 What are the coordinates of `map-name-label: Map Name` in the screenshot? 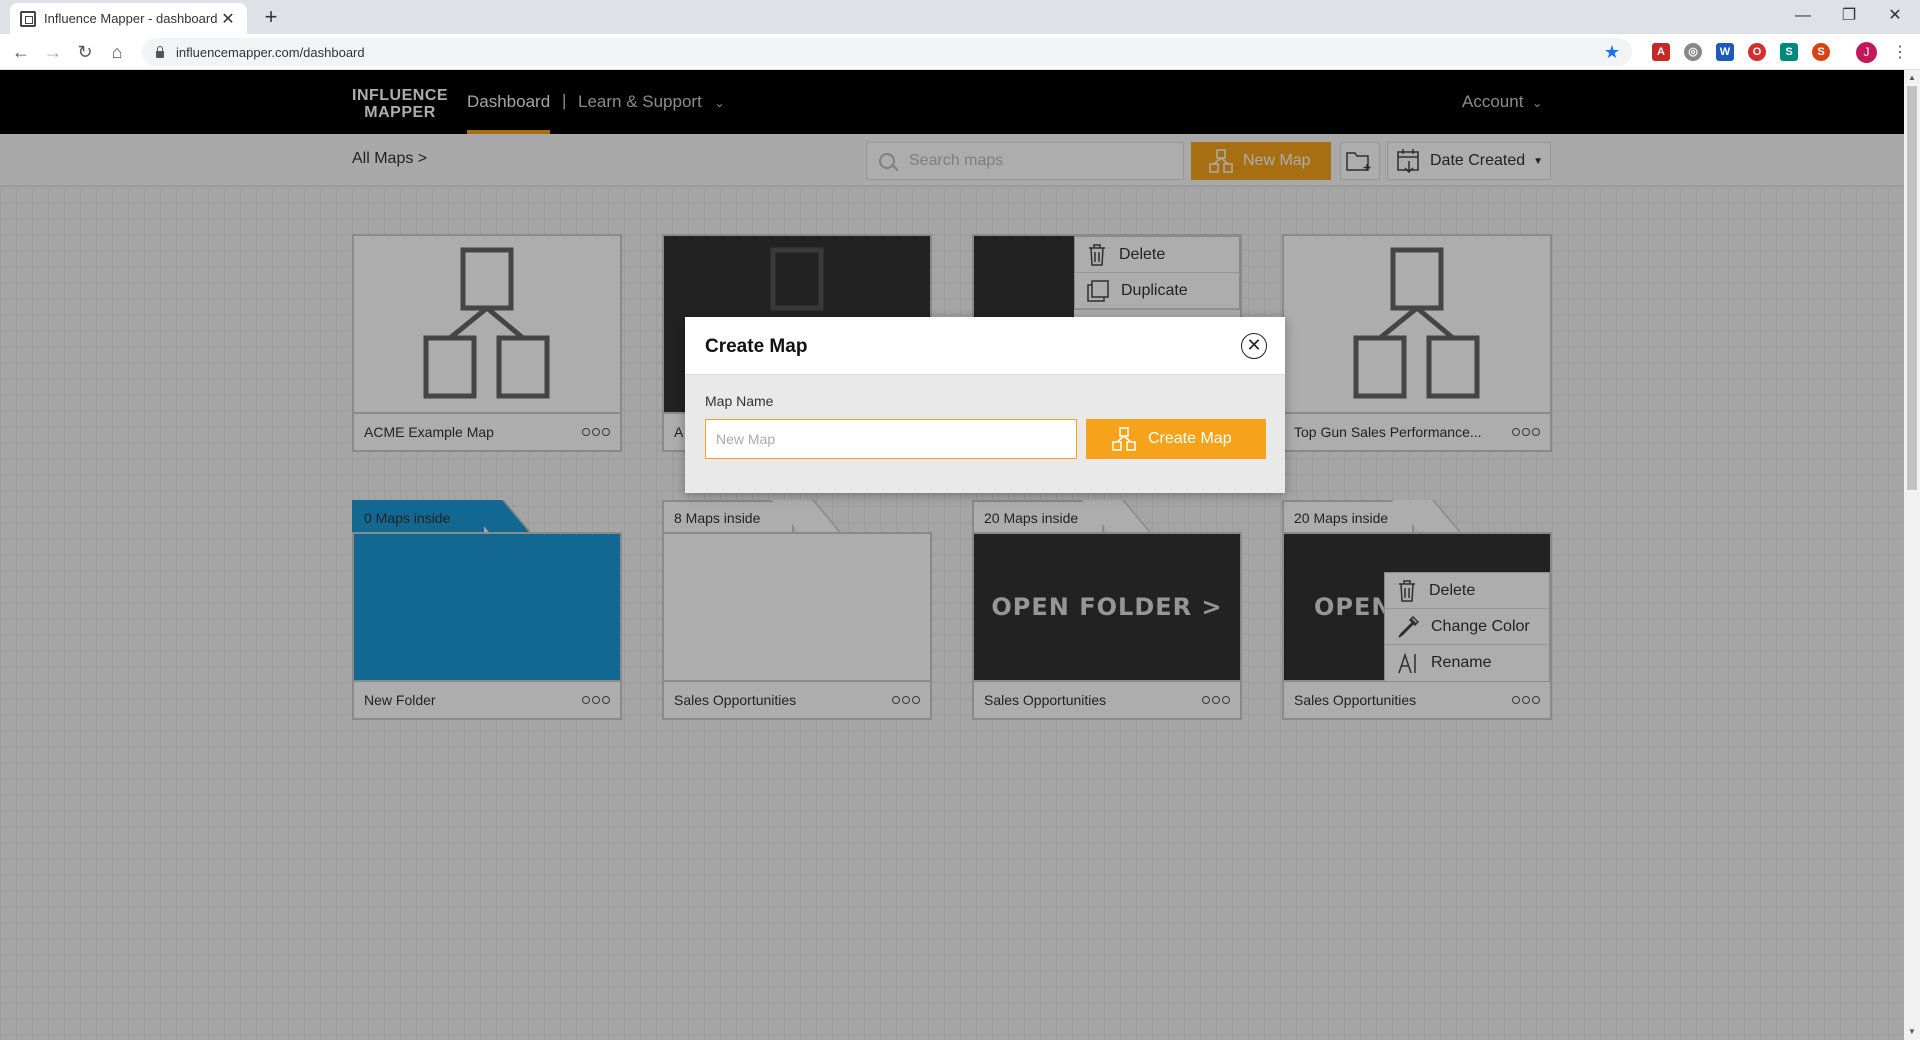 It's located at (739, 401).